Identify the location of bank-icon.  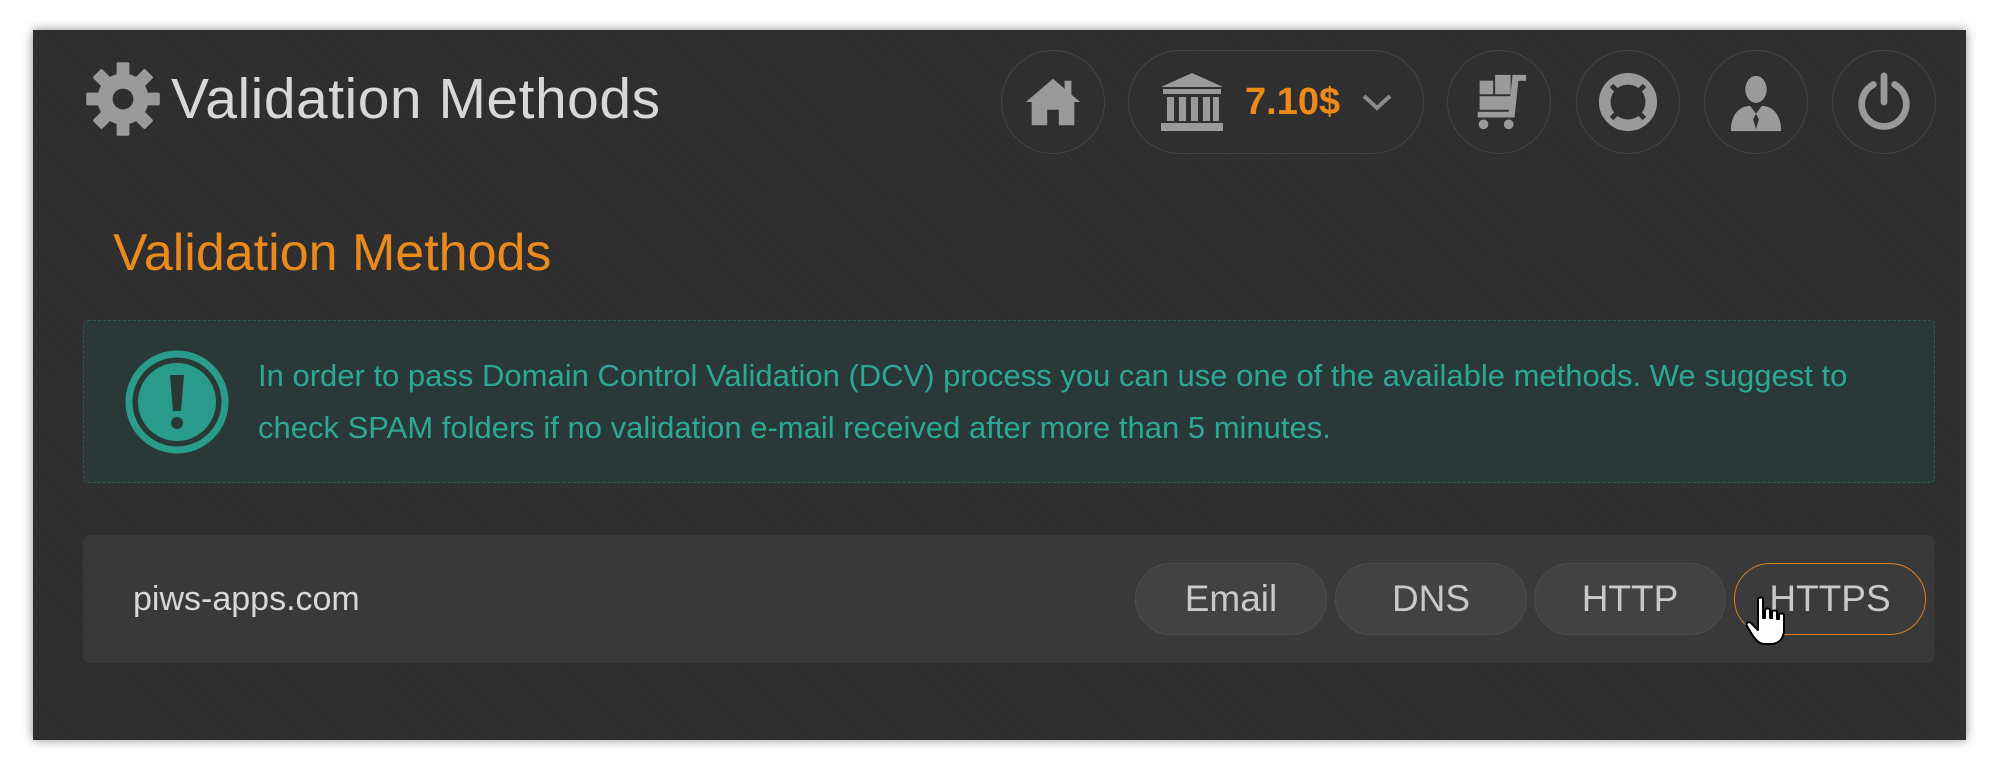
(1192, 102).